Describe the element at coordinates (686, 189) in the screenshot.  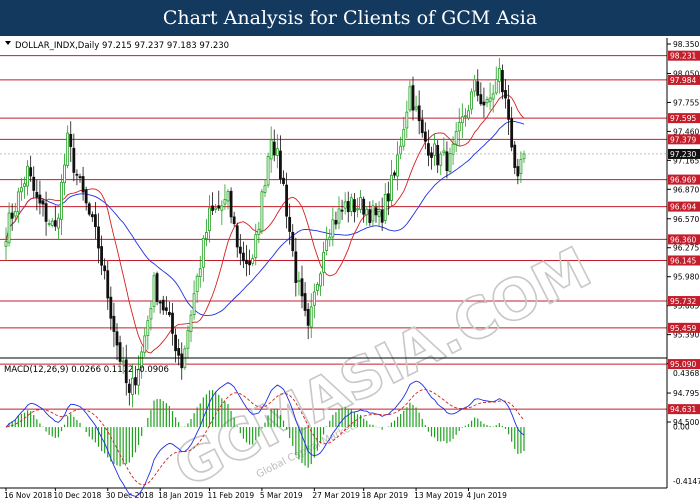
I see `y-tick-label: 96.870` at that location.